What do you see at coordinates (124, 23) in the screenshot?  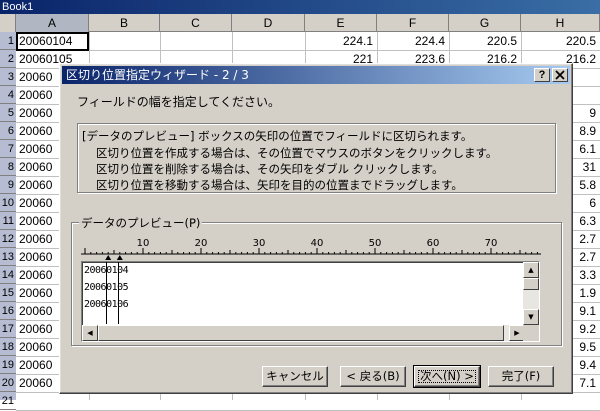 I see `column-header-b: B` at bounding box center [124, 23].